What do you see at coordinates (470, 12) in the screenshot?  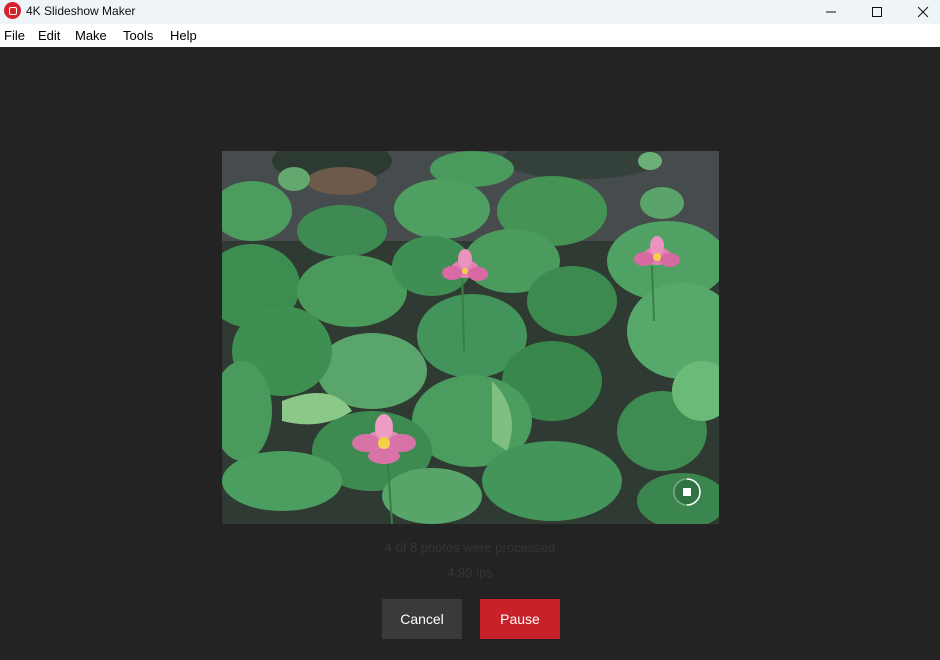 I see `title-bar: 4K Slideshow Maker` at bounding box center [470, 12].